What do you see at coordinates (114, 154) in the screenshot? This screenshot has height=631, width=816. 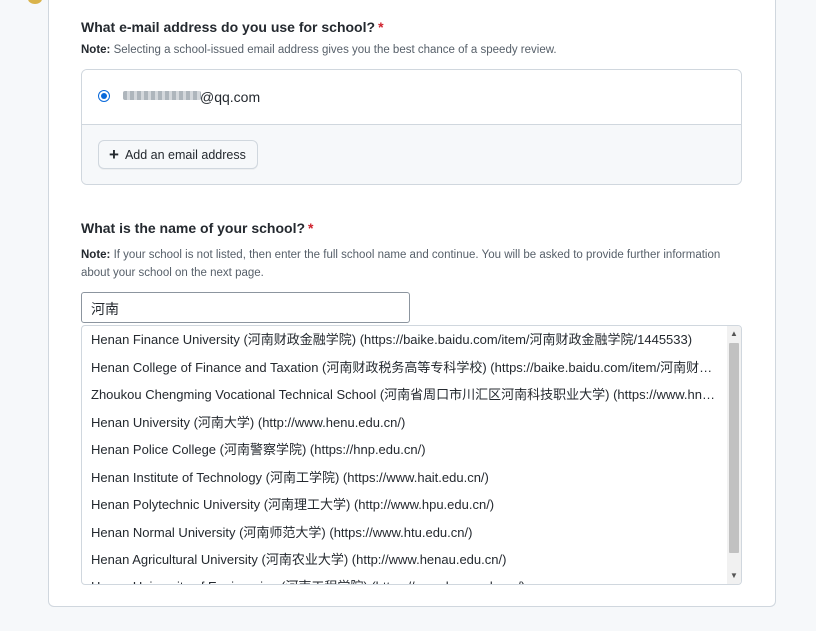 I see `plus-icon: +` at bounding box center [114, 154].